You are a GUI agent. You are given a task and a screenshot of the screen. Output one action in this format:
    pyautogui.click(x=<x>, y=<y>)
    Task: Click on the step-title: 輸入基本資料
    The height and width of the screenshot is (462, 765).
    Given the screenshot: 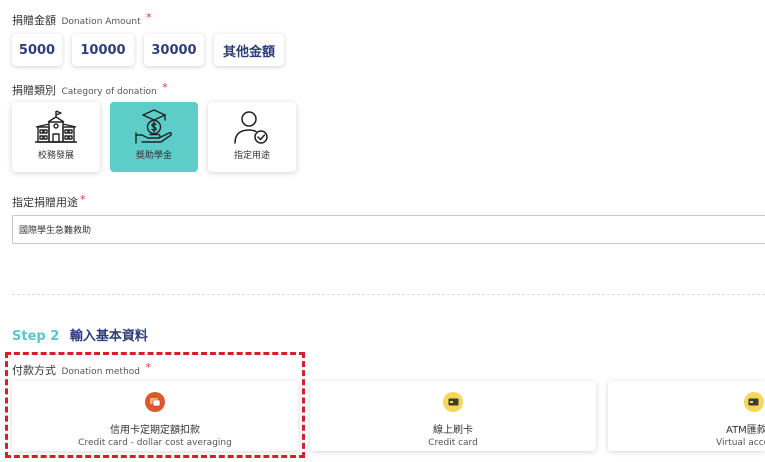 What is the action you would take?
    pyautogui.click(x=108, y=336)
    